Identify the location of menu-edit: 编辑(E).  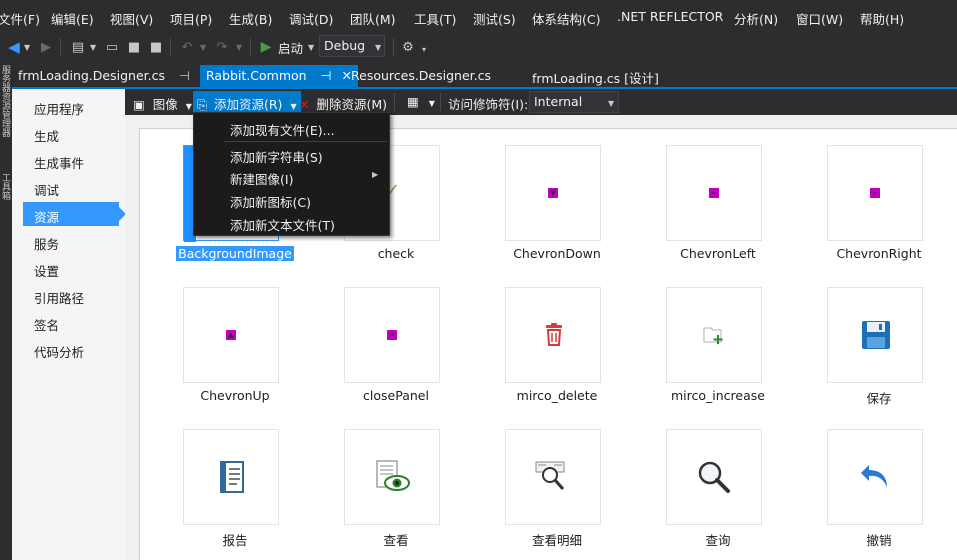
(72, 18).